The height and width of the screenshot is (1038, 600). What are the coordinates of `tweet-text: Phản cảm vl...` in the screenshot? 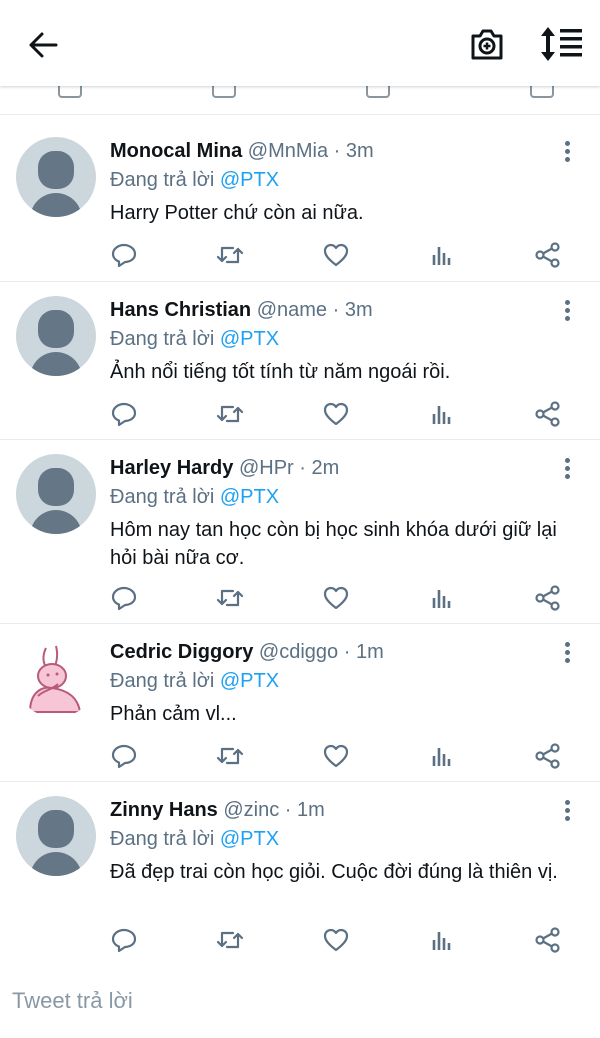 It's located at (173, 714).